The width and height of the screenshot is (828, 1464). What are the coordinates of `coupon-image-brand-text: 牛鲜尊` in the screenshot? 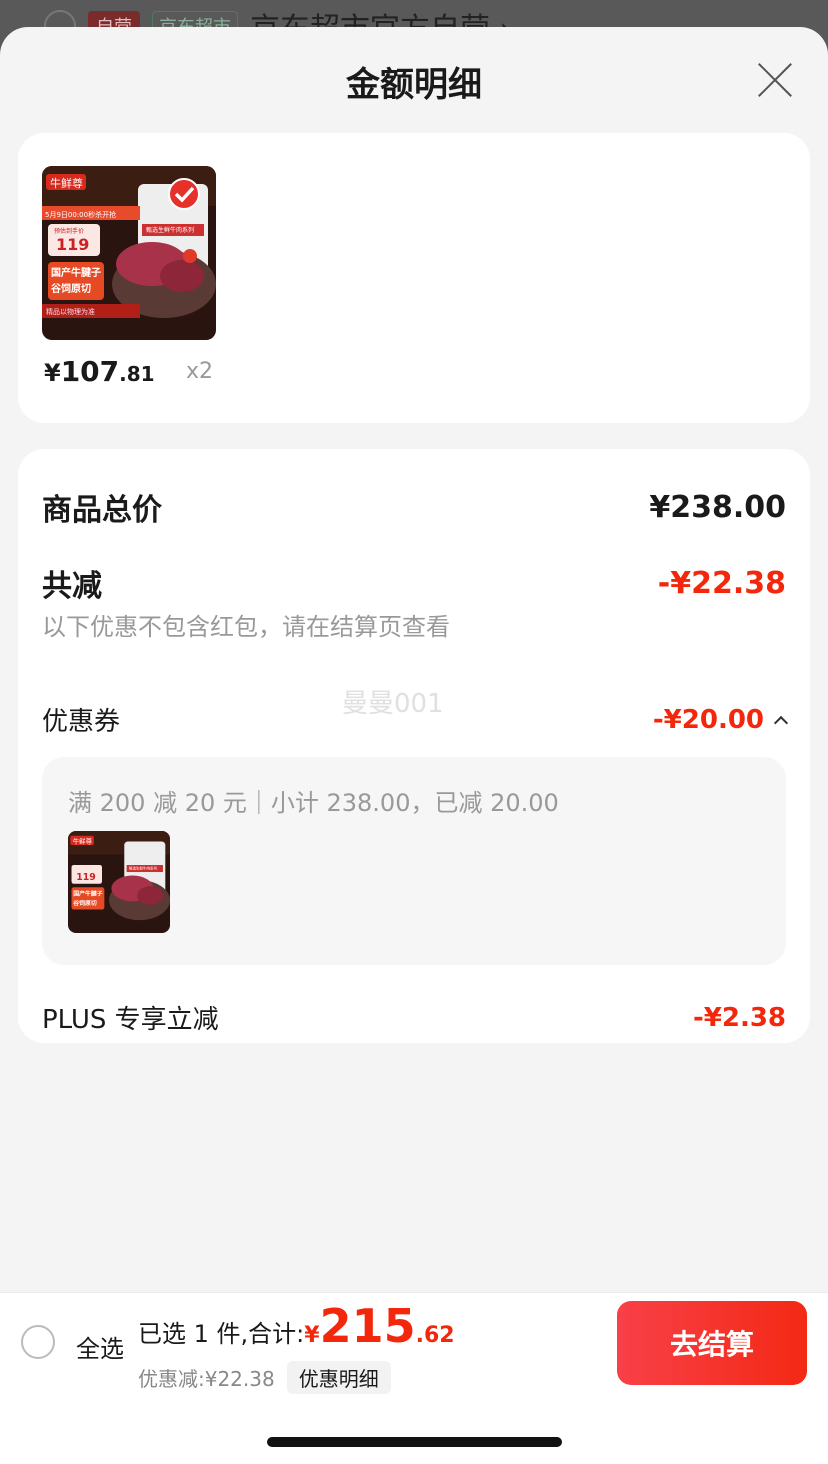 It's located at (83, 840).